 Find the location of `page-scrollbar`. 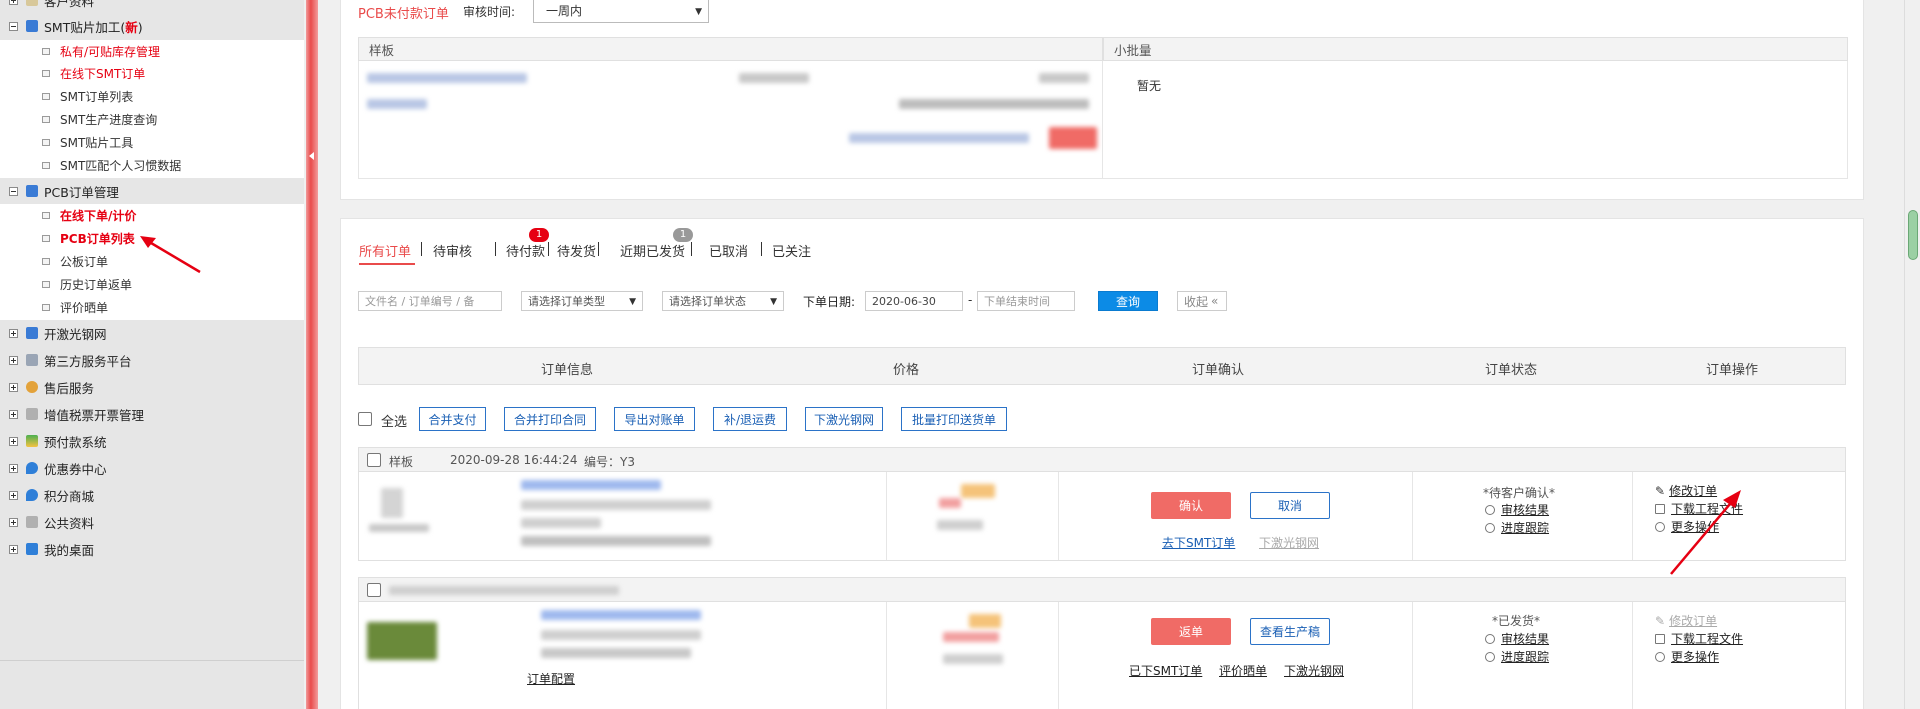

page-scrollbar is located at coordinates (1912, 354).